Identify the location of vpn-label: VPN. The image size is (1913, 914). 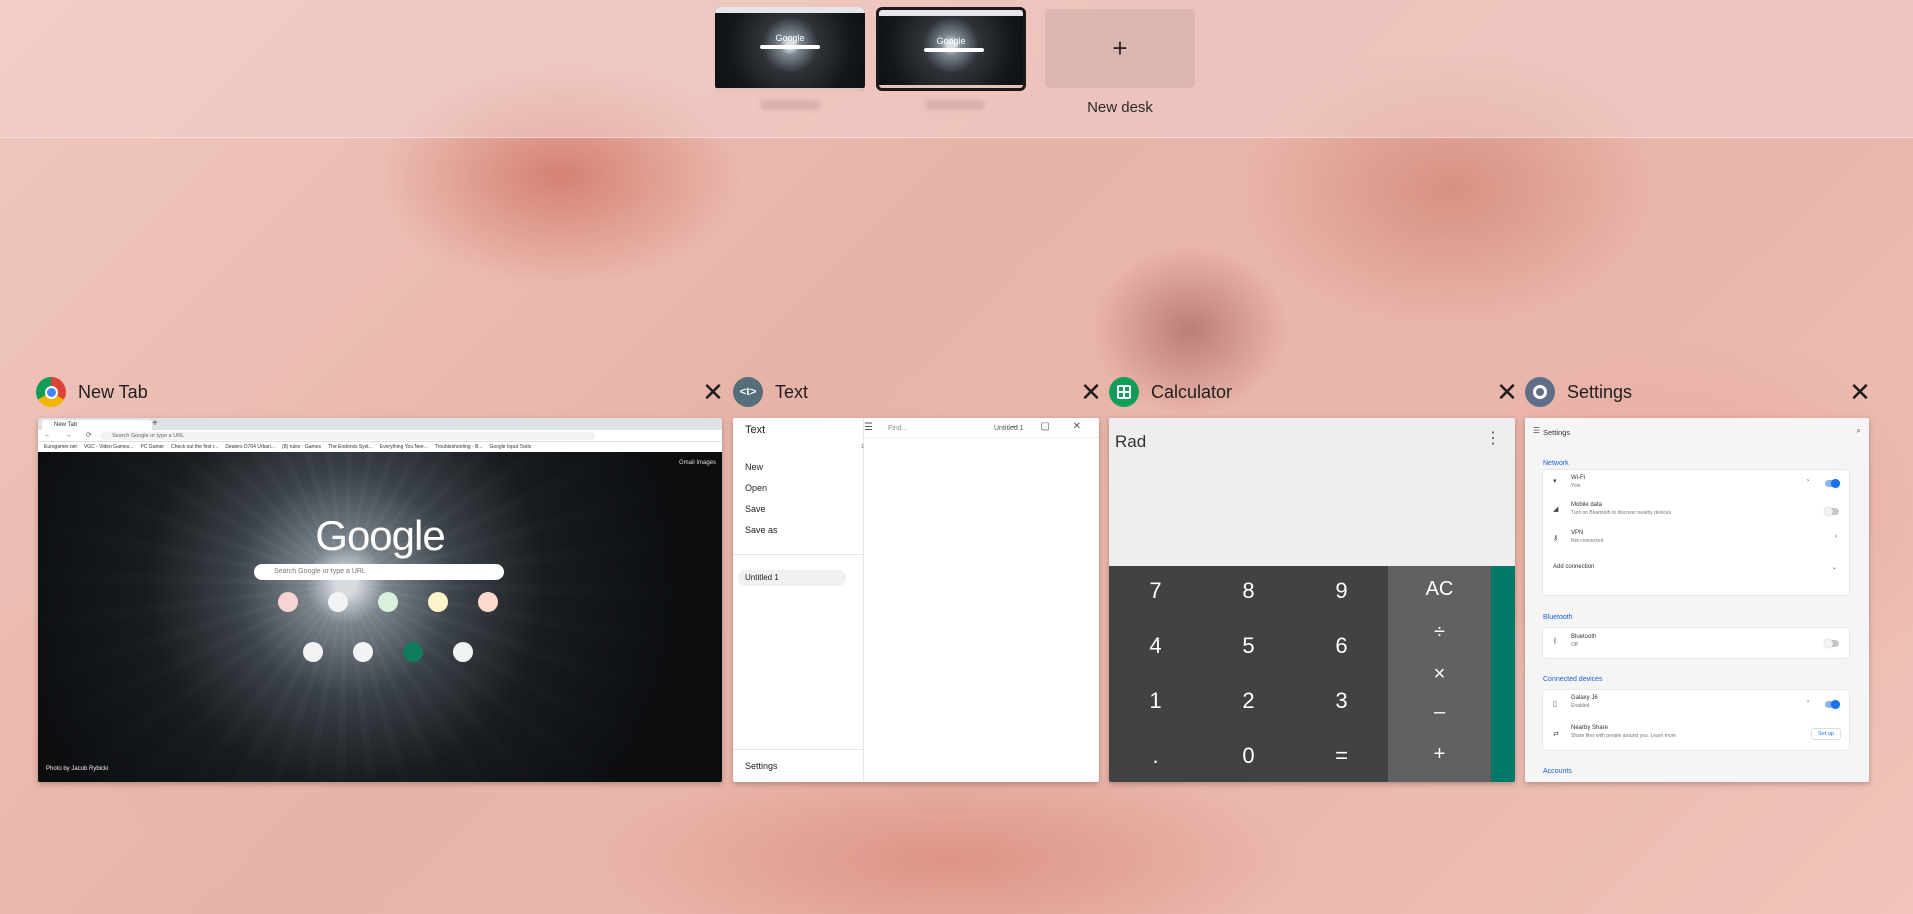
(1577, 533).